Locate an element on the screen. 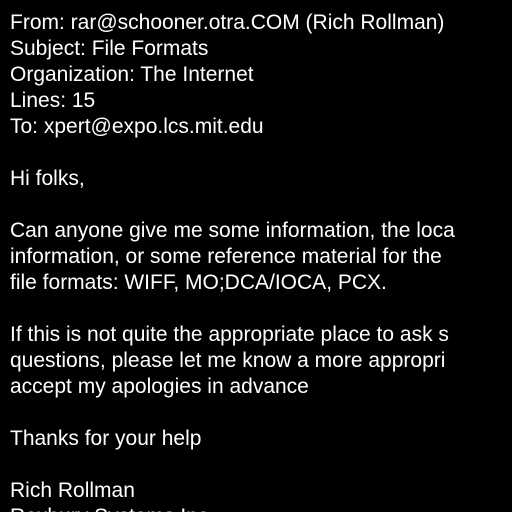 The width and height of the screenshot is (512, 512). header-lines: Lines: 15 is located at coordinates (53, 100).